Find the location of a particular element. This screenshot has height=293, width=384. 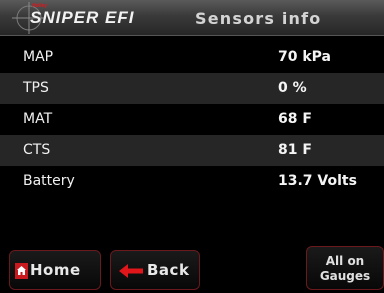

sensor-row-tps: TPS 0 % is located at coordinates (192, 88).